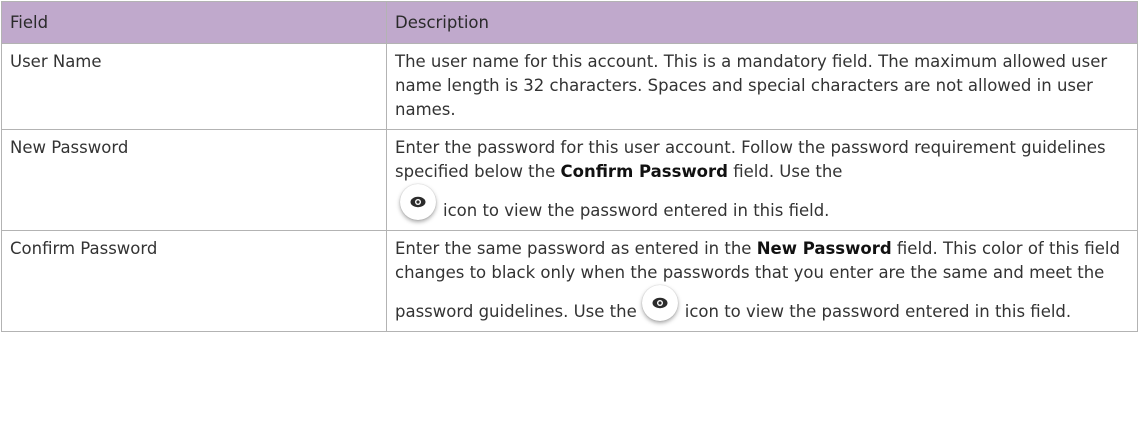 The width and height of the screenshot is (1142, 445). Describe the element at coordinates (785, 171) in the screenshot. I see `description-text: field. Use the` at that location.